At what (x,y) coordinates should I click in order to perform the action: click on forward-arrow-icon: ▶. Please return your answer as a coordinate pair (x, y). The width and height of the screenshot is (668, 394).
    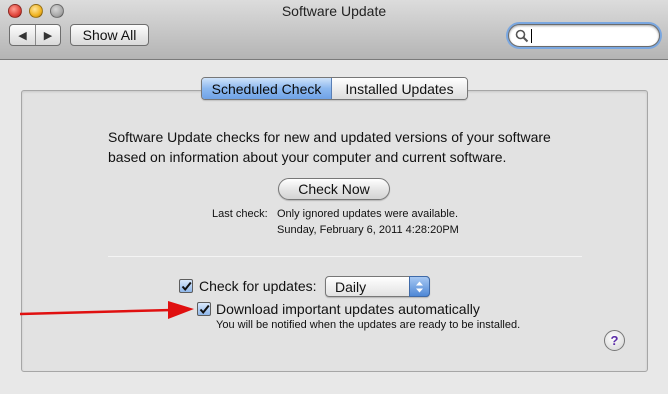
    Looking at the image, I should click on (48, 35).